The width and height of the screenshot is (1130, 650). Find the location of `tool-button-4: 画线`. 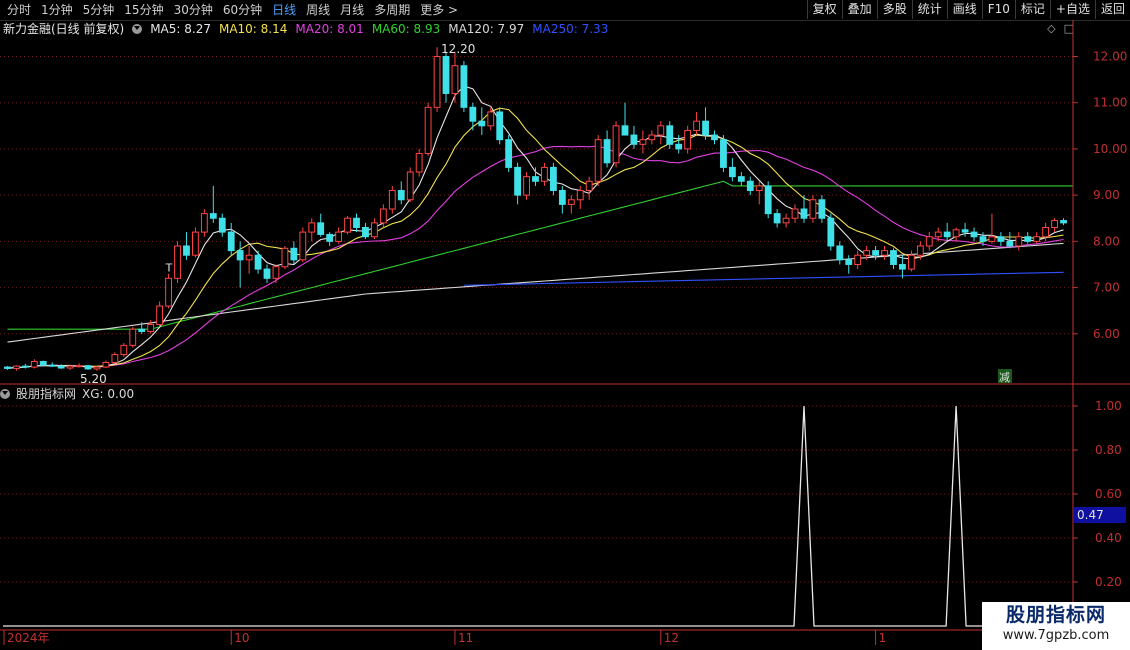

tool-button-4: 画线 is located at coordinates (964, 9).